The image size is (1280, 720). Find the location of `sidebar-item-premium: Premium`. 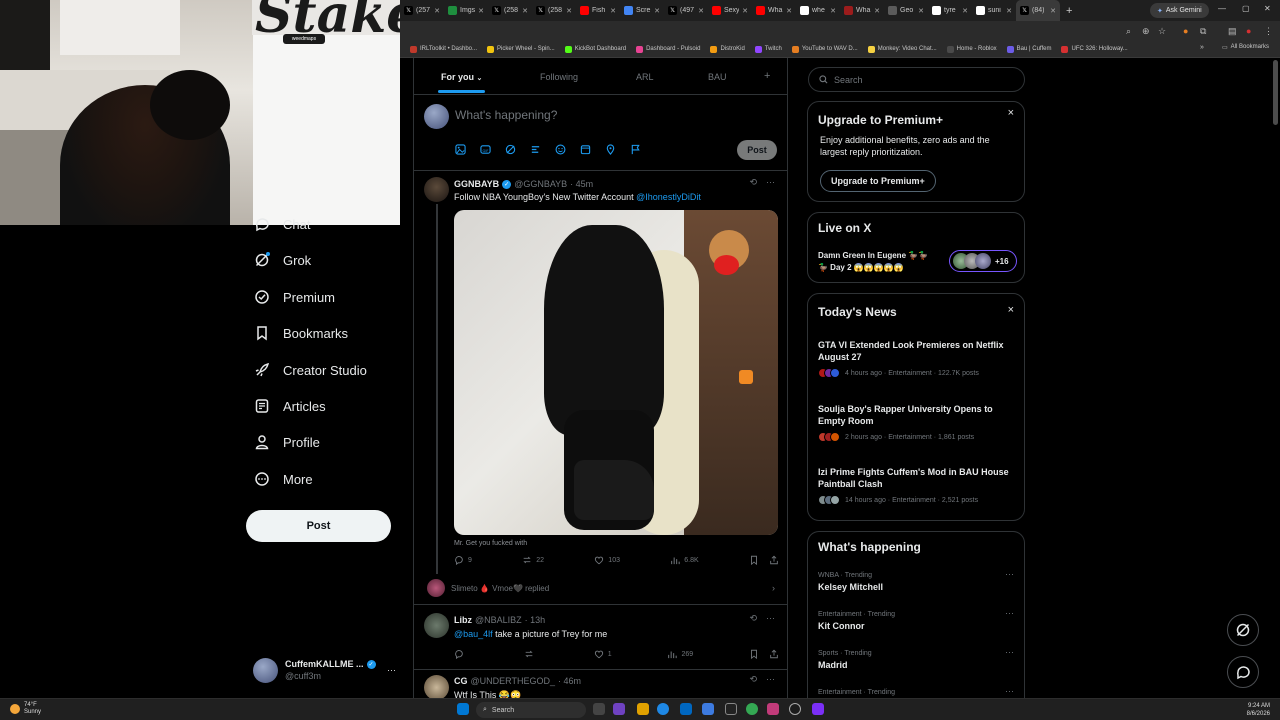

sidebar-item-premium: Premium is located at coordinates (294, 297).